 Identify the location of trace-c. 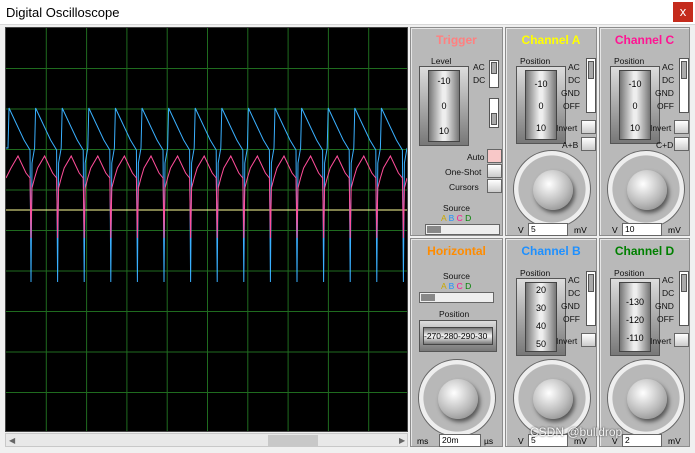
(206, 196).